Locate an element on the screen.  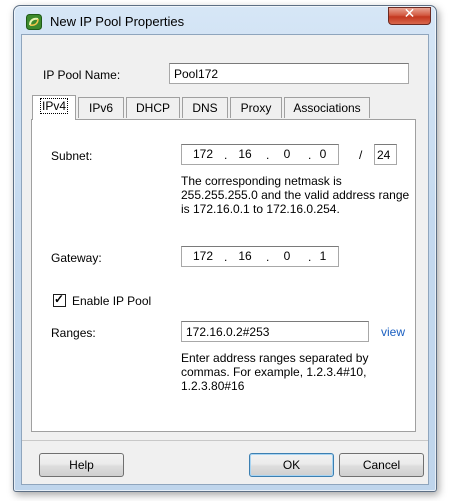
subnet-octet-4: 0 is located at coordinates (323, 154).